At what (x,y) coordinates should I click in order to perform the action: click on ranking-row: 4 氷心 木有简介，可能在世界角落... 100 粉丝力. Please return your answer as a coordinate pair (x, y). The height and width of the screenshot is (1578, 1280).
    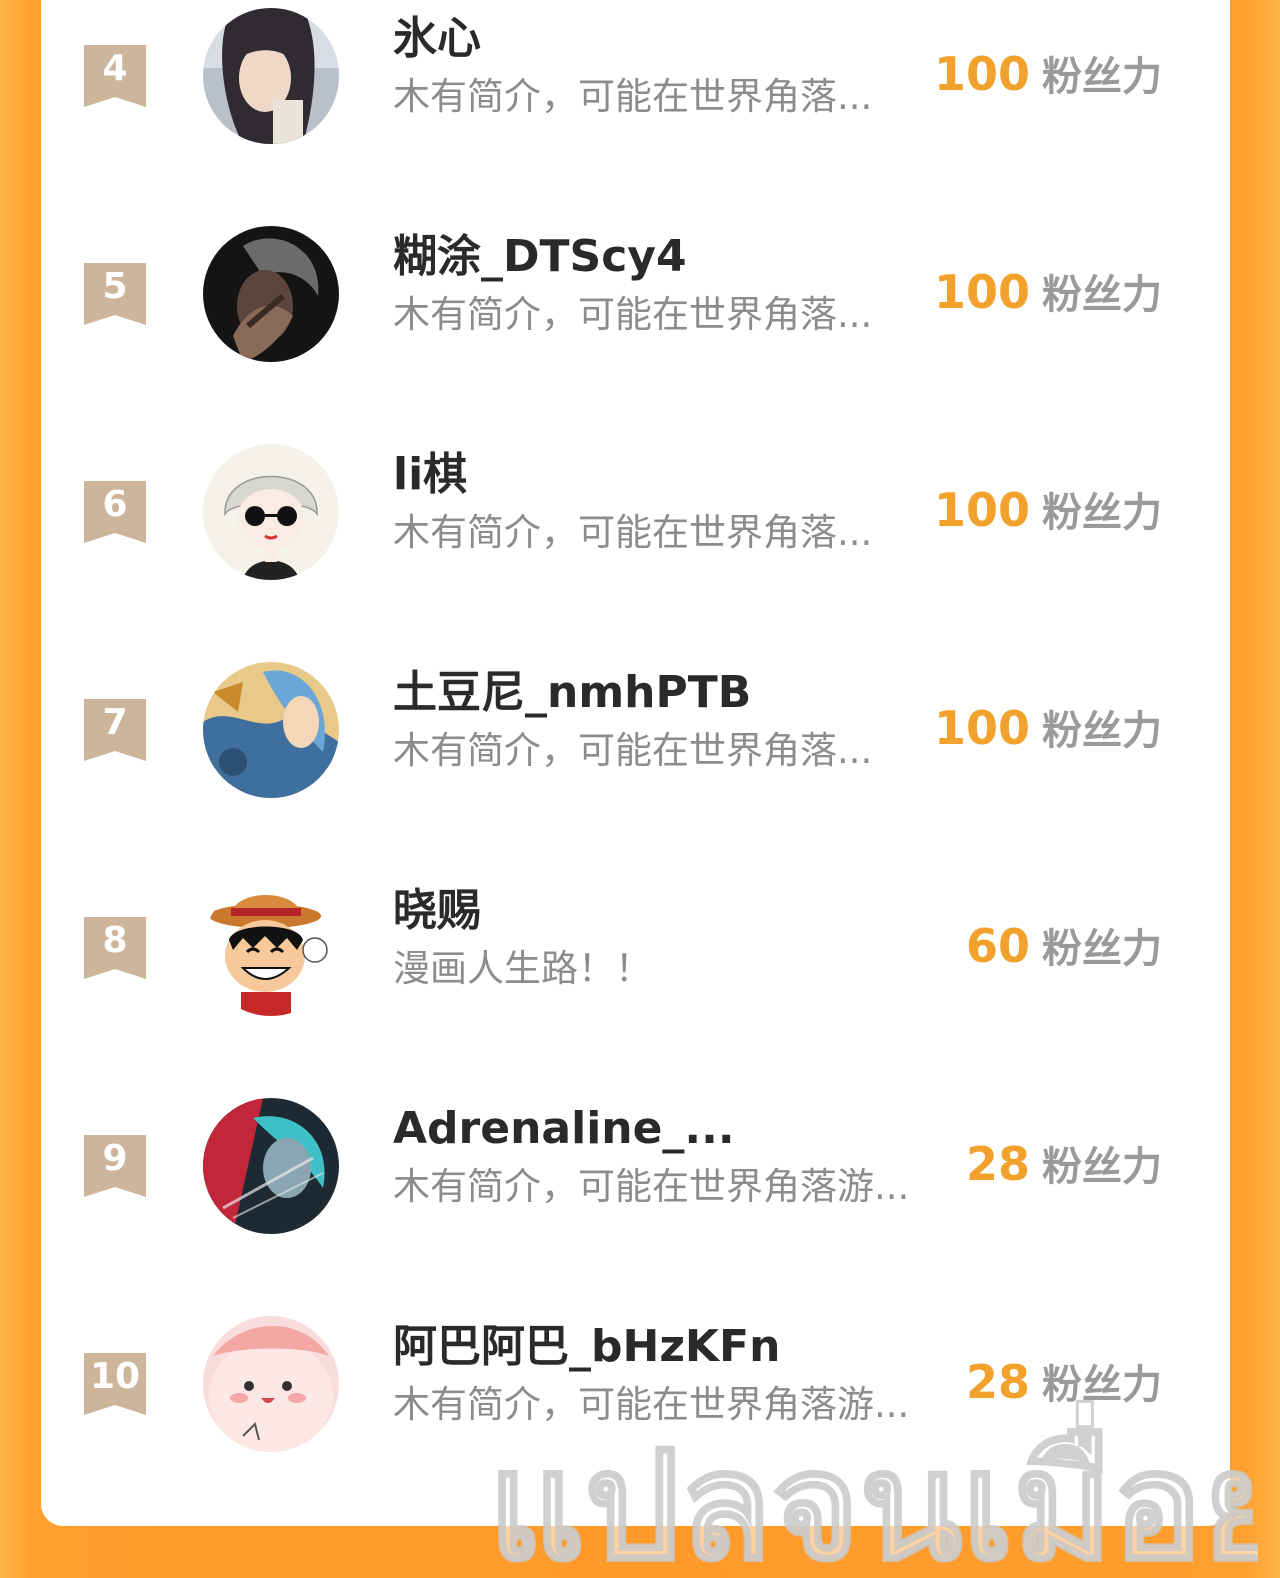
    Looking at the image, I should click on (635, 93).